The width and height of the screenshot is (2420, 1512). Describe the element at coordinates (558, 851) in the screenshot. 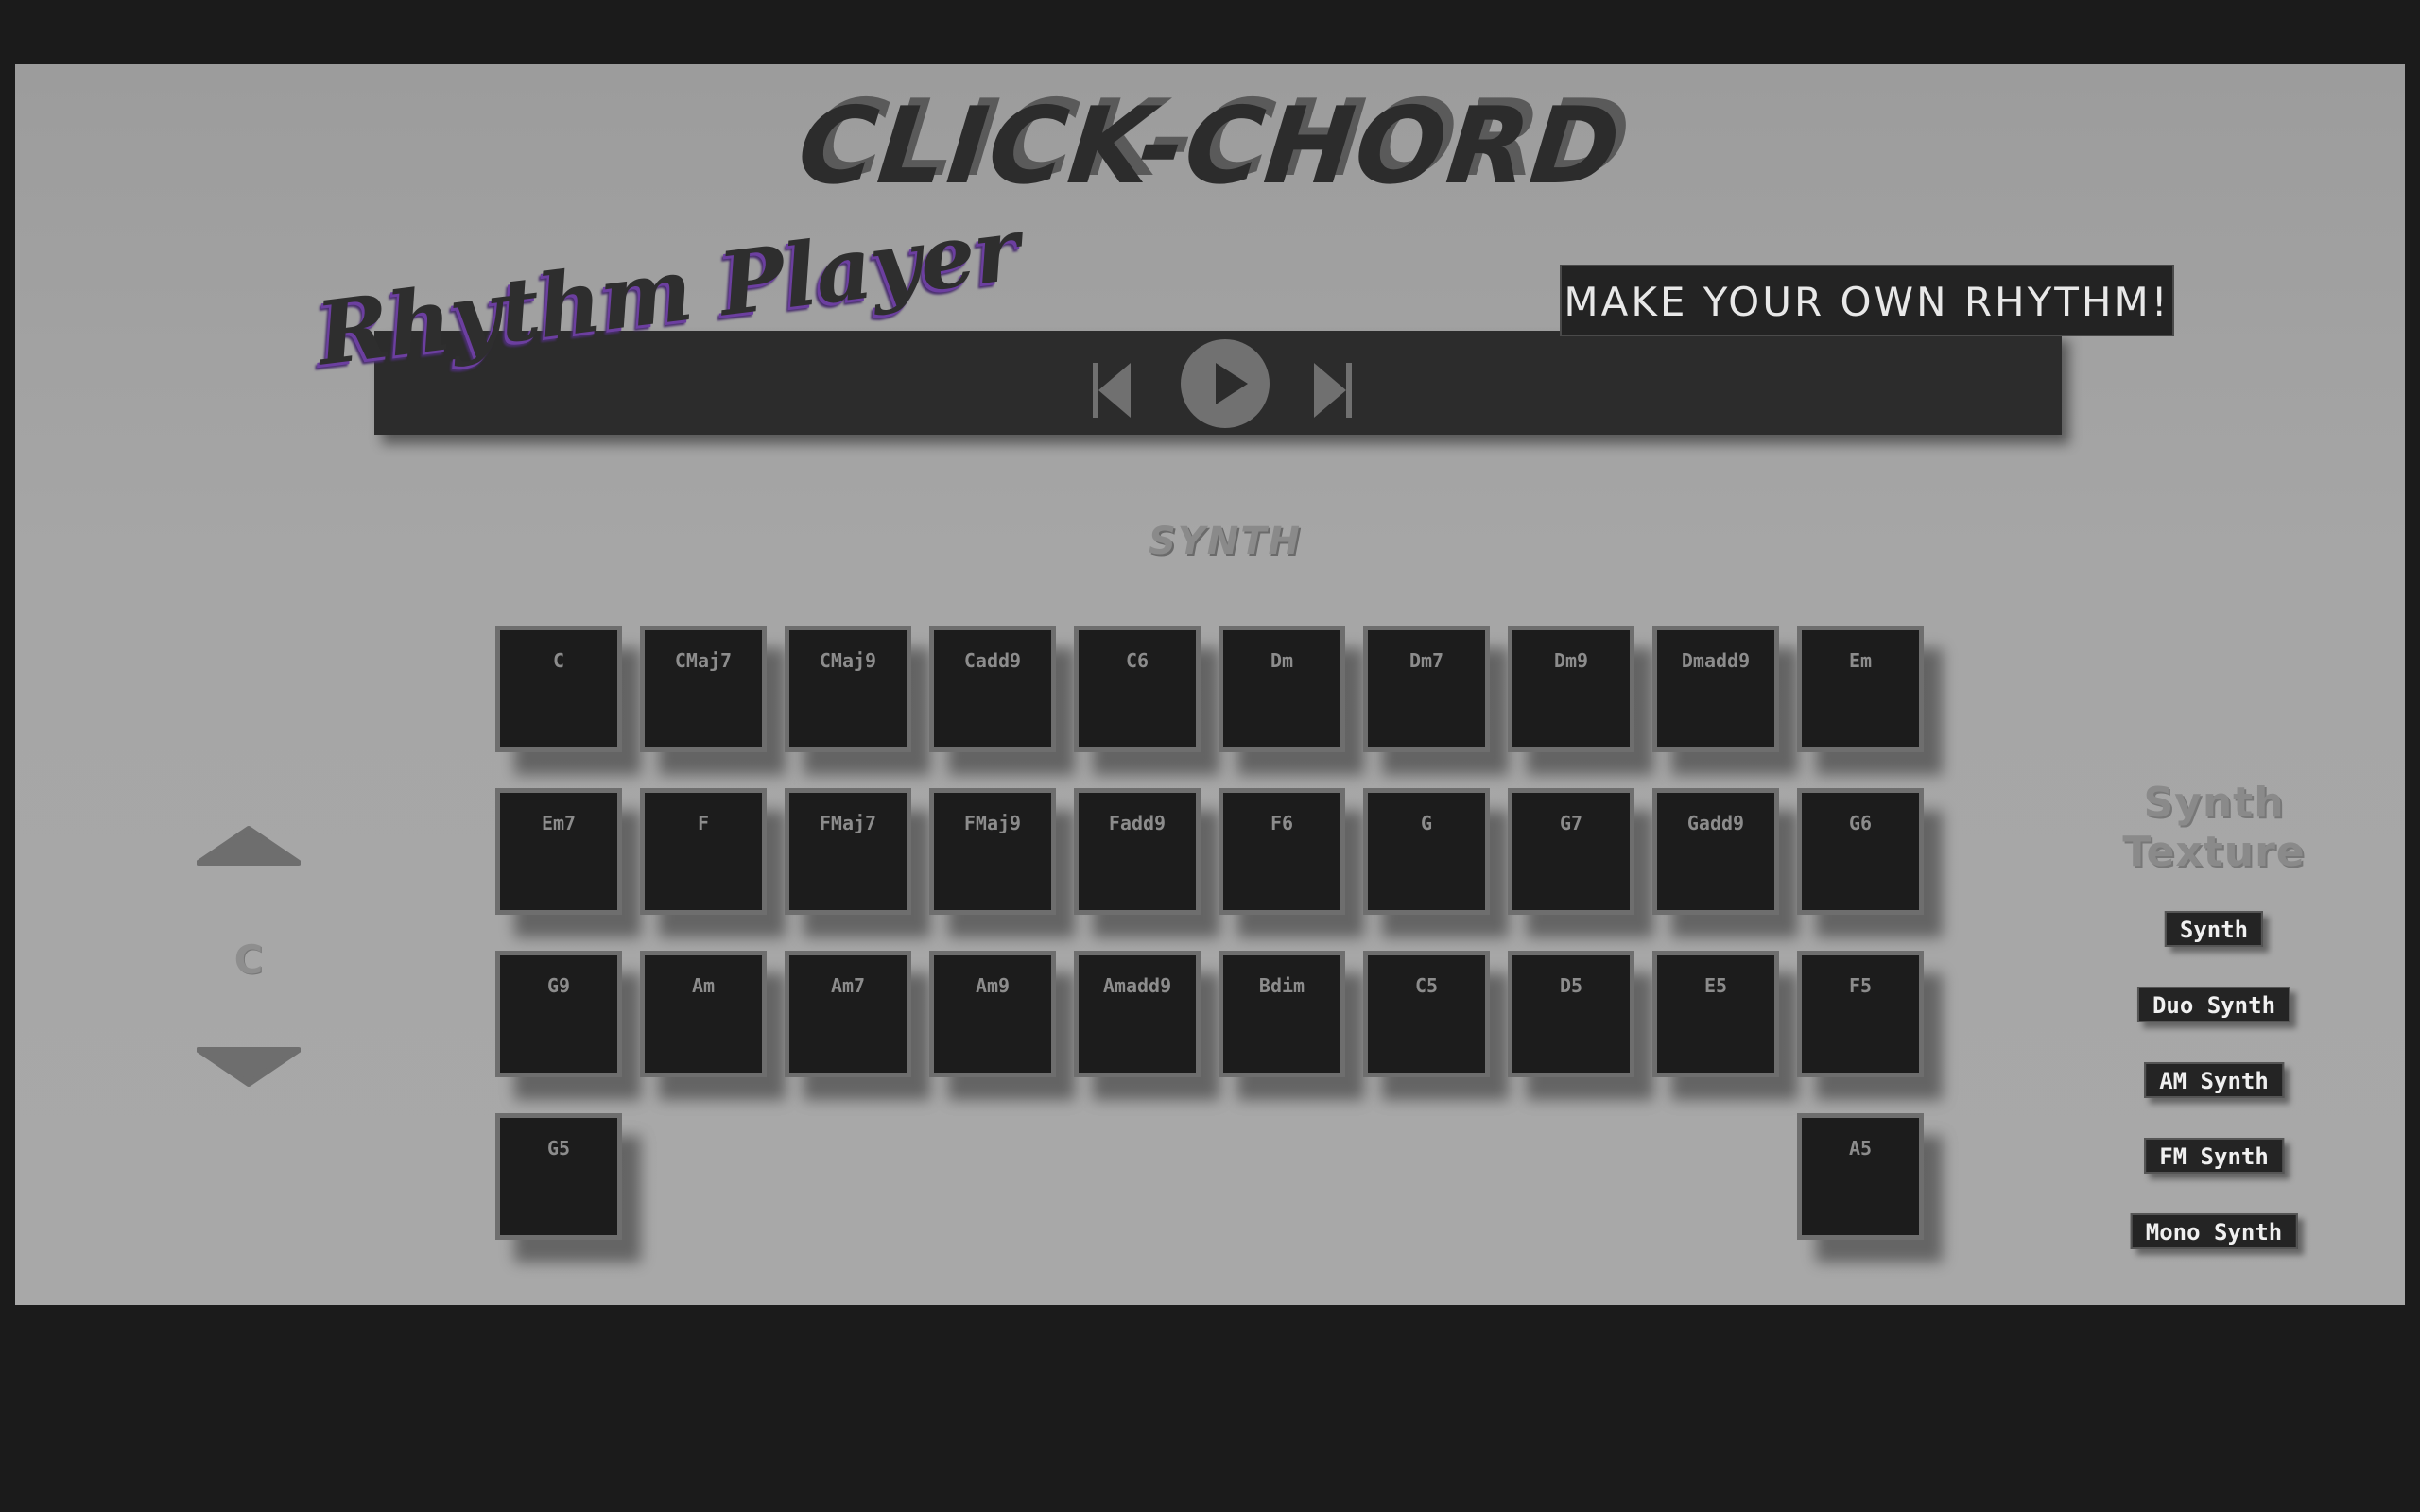

I see `chord-button: Em7` at that location.